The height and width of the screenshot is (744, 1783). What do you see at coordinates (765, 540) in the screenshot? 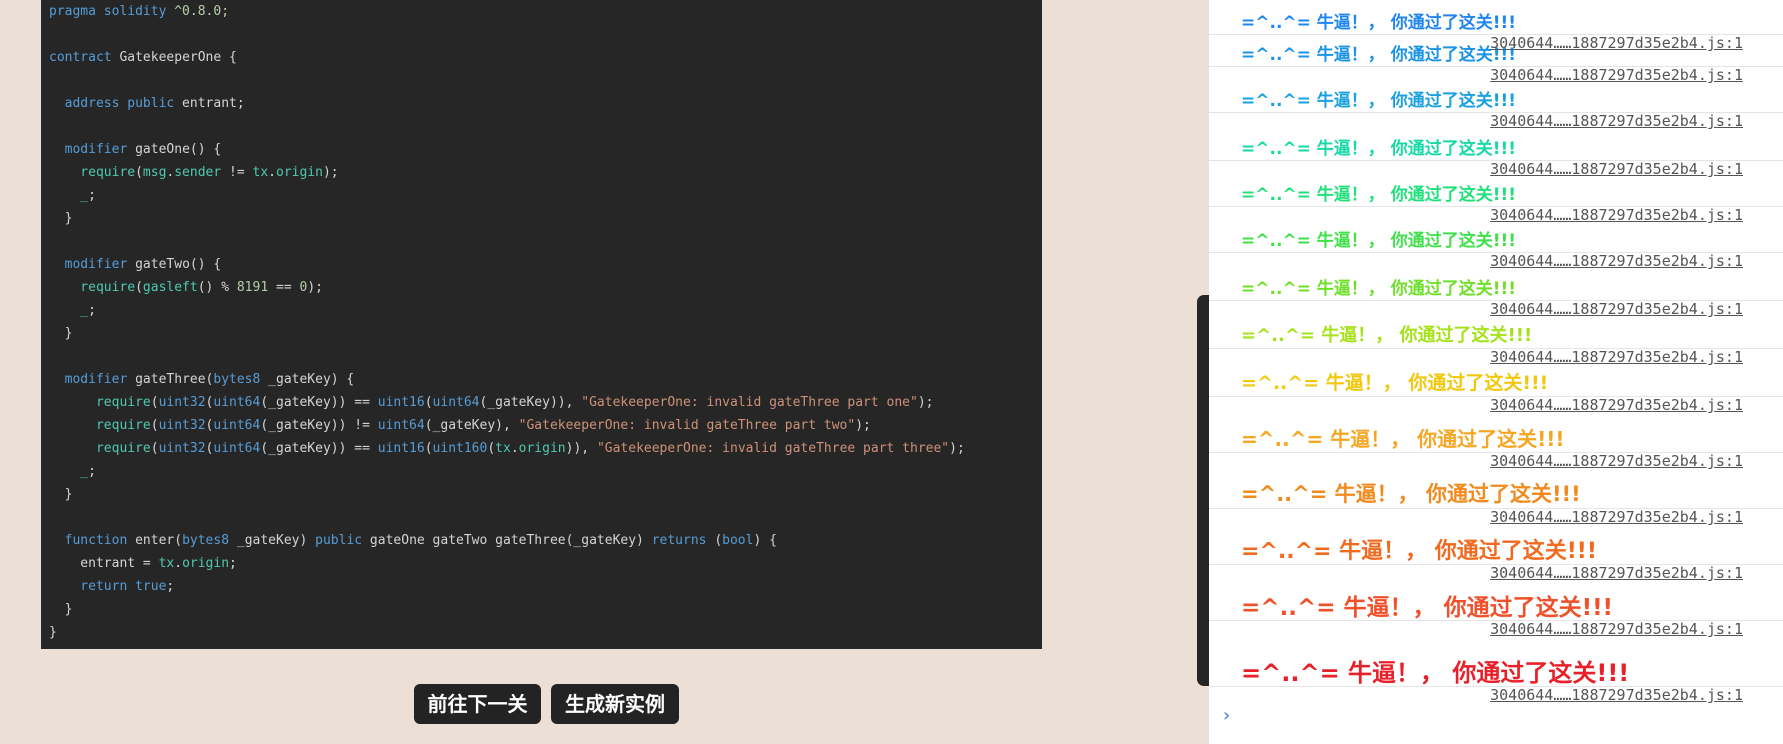
I see `code-token: ) {` at bounding box center [765, 540].